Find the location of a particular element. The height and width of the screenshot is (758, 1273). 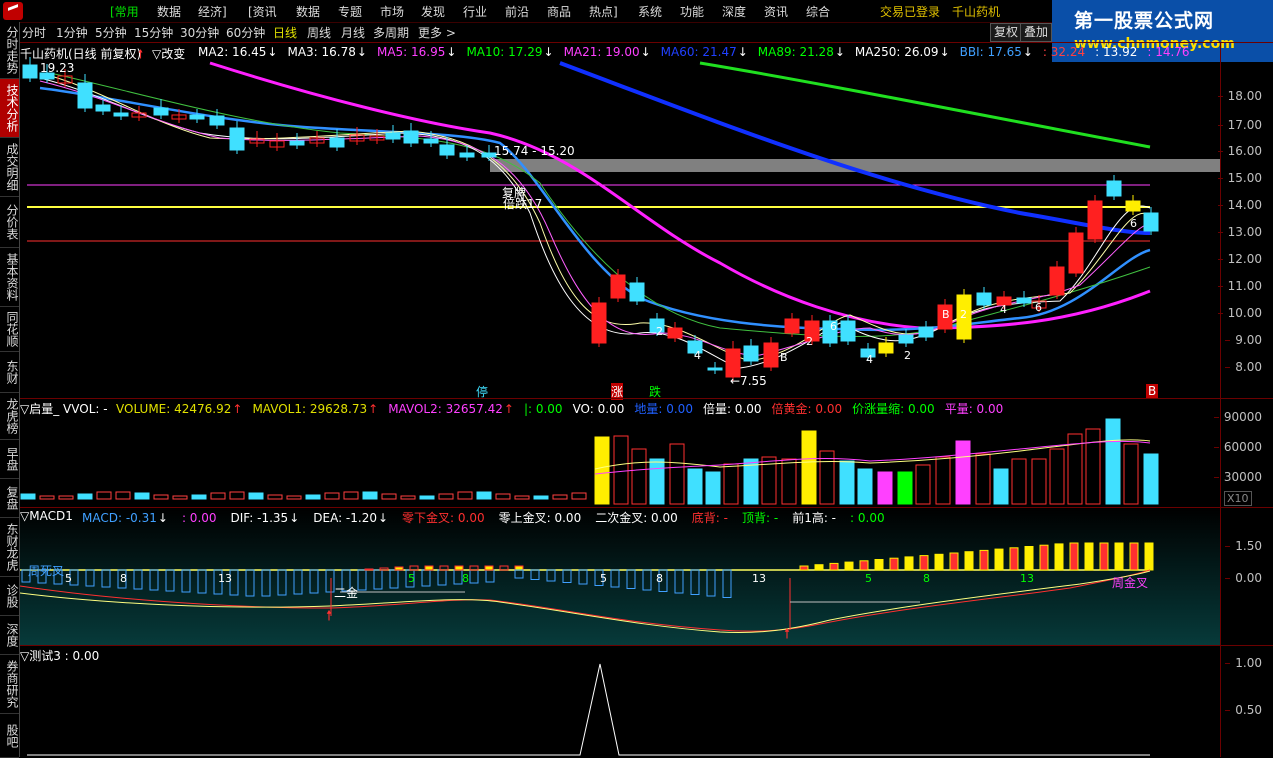

period-intraday: 分时 is located at coordinates (34, 32).